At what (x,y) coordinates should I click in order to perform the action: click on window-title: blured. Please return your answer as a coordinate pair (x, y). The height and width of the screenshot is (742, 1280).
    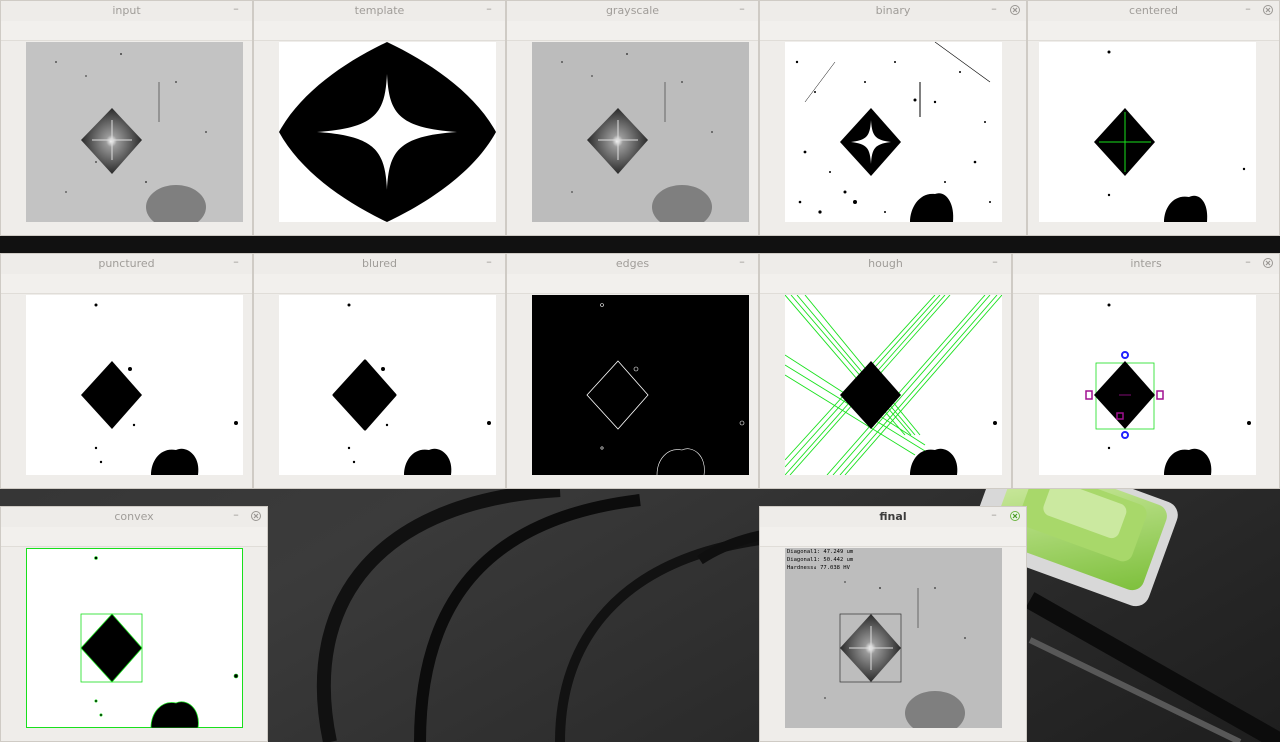
    Looking at the image, I should click on (379, 263).